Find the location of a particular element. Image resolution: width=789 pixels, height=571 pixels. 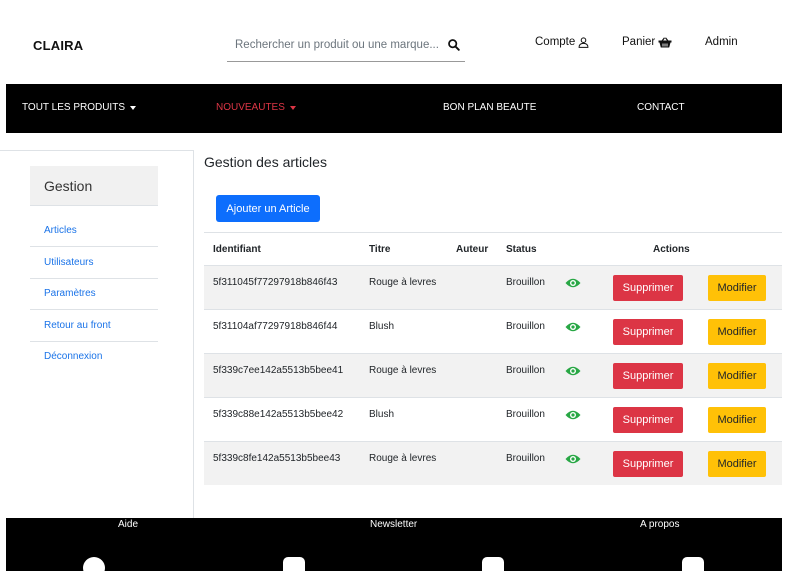

admin-link: Admin is located at coordinates (721, 42).